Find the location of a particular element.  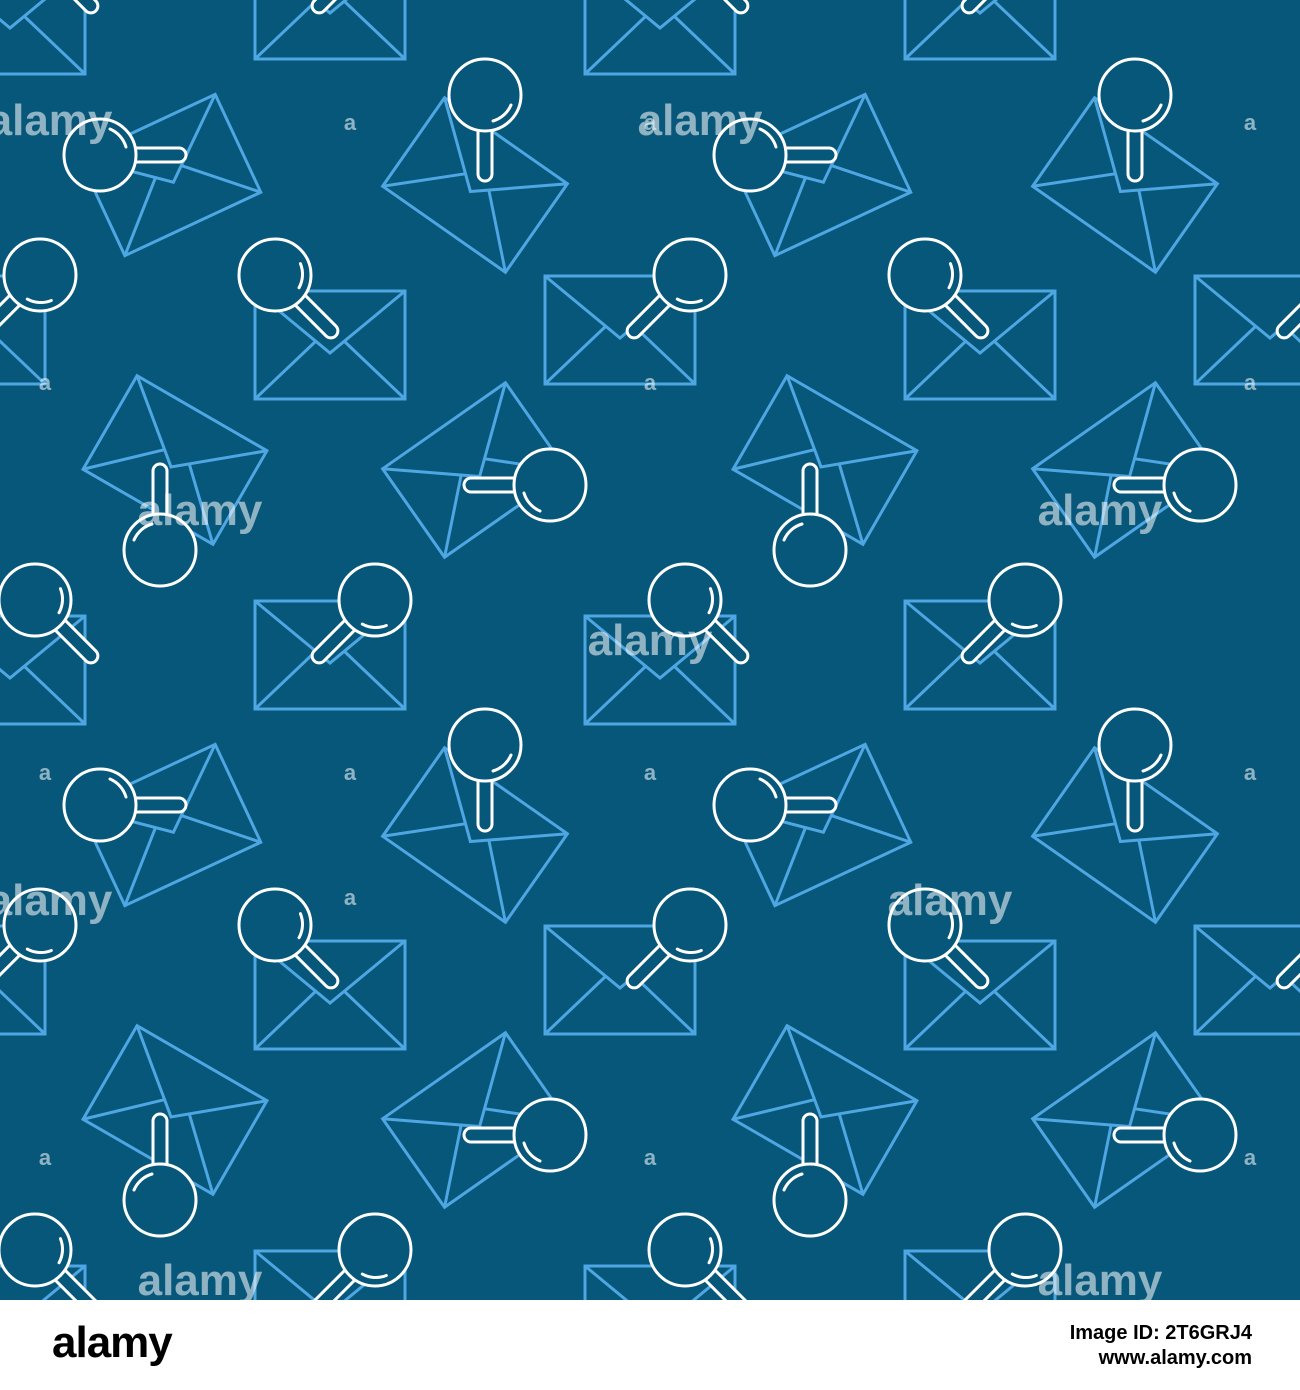

footer-brand-logo: alamy is located at coordinates (112, 1342).